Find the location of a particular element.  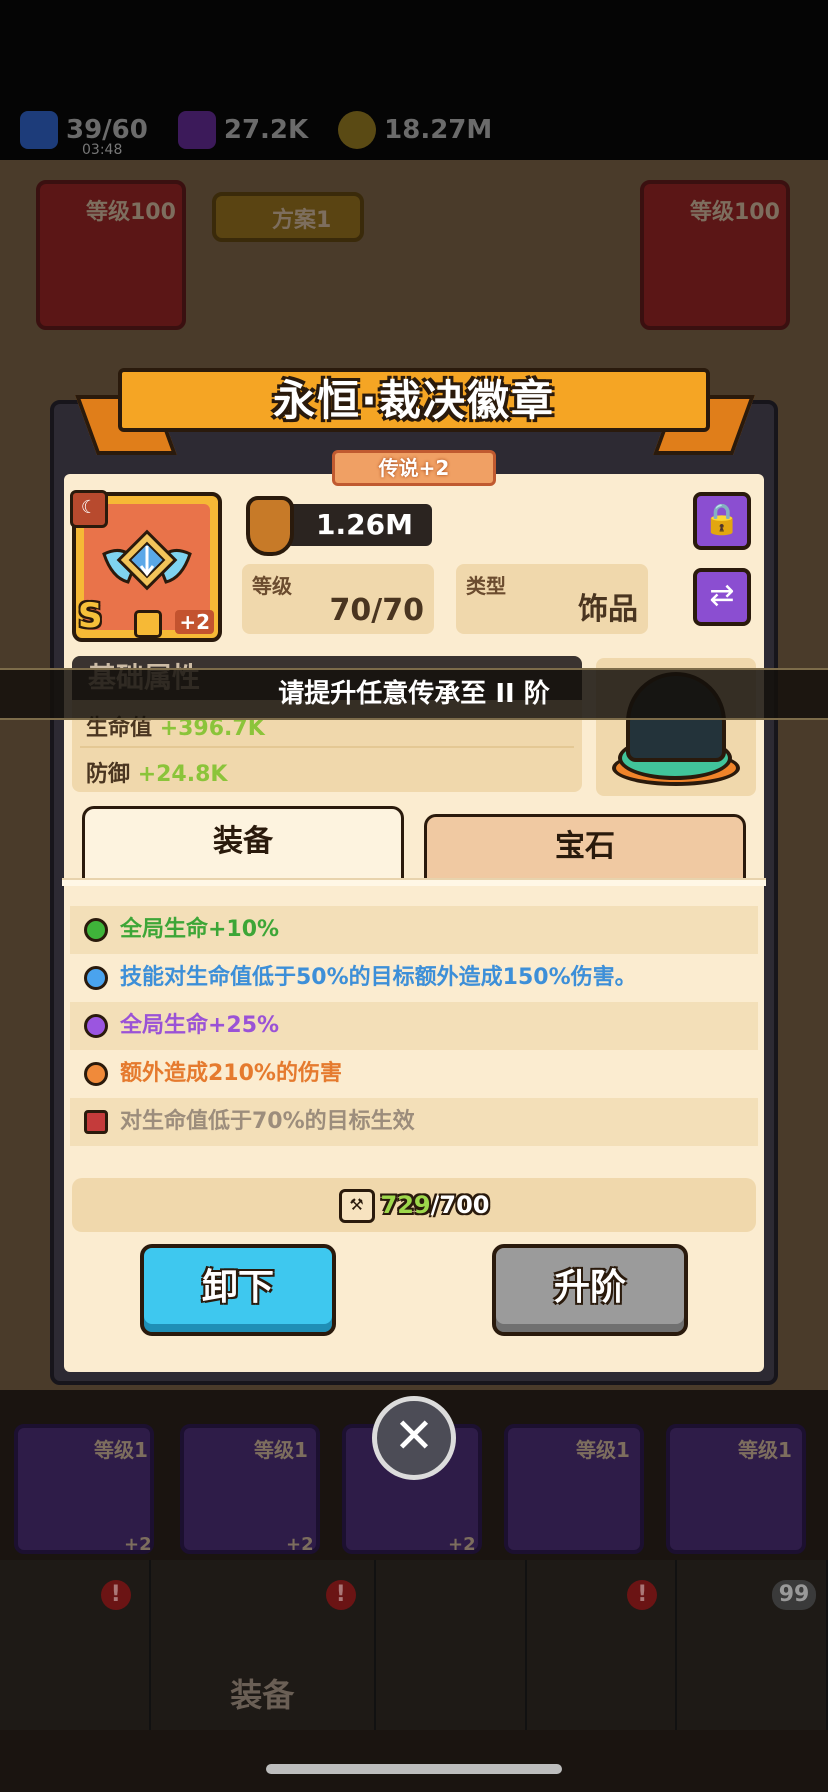

bg-card-level-1: 等级1 is located at coordinates (121, 1450).